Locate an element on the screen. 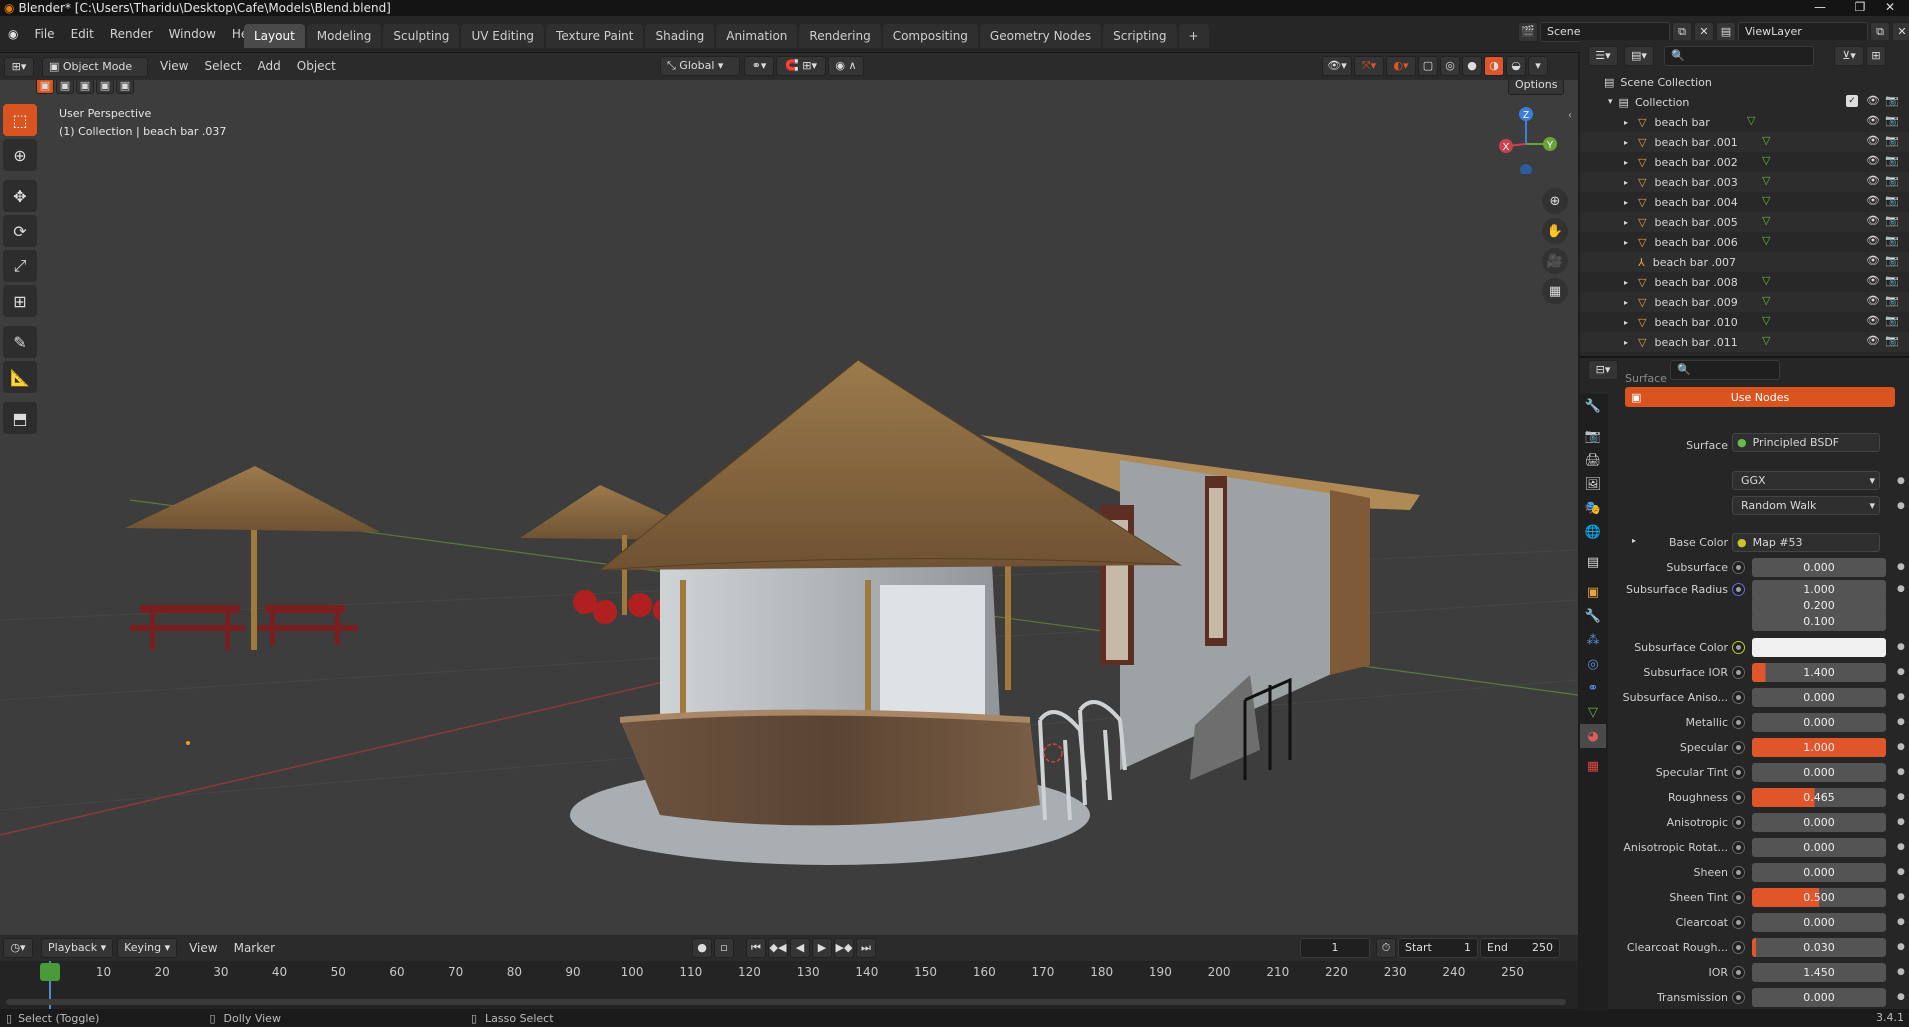  snap-icon: 🧲 ⊞▾ is located at coordinates (801, 66).